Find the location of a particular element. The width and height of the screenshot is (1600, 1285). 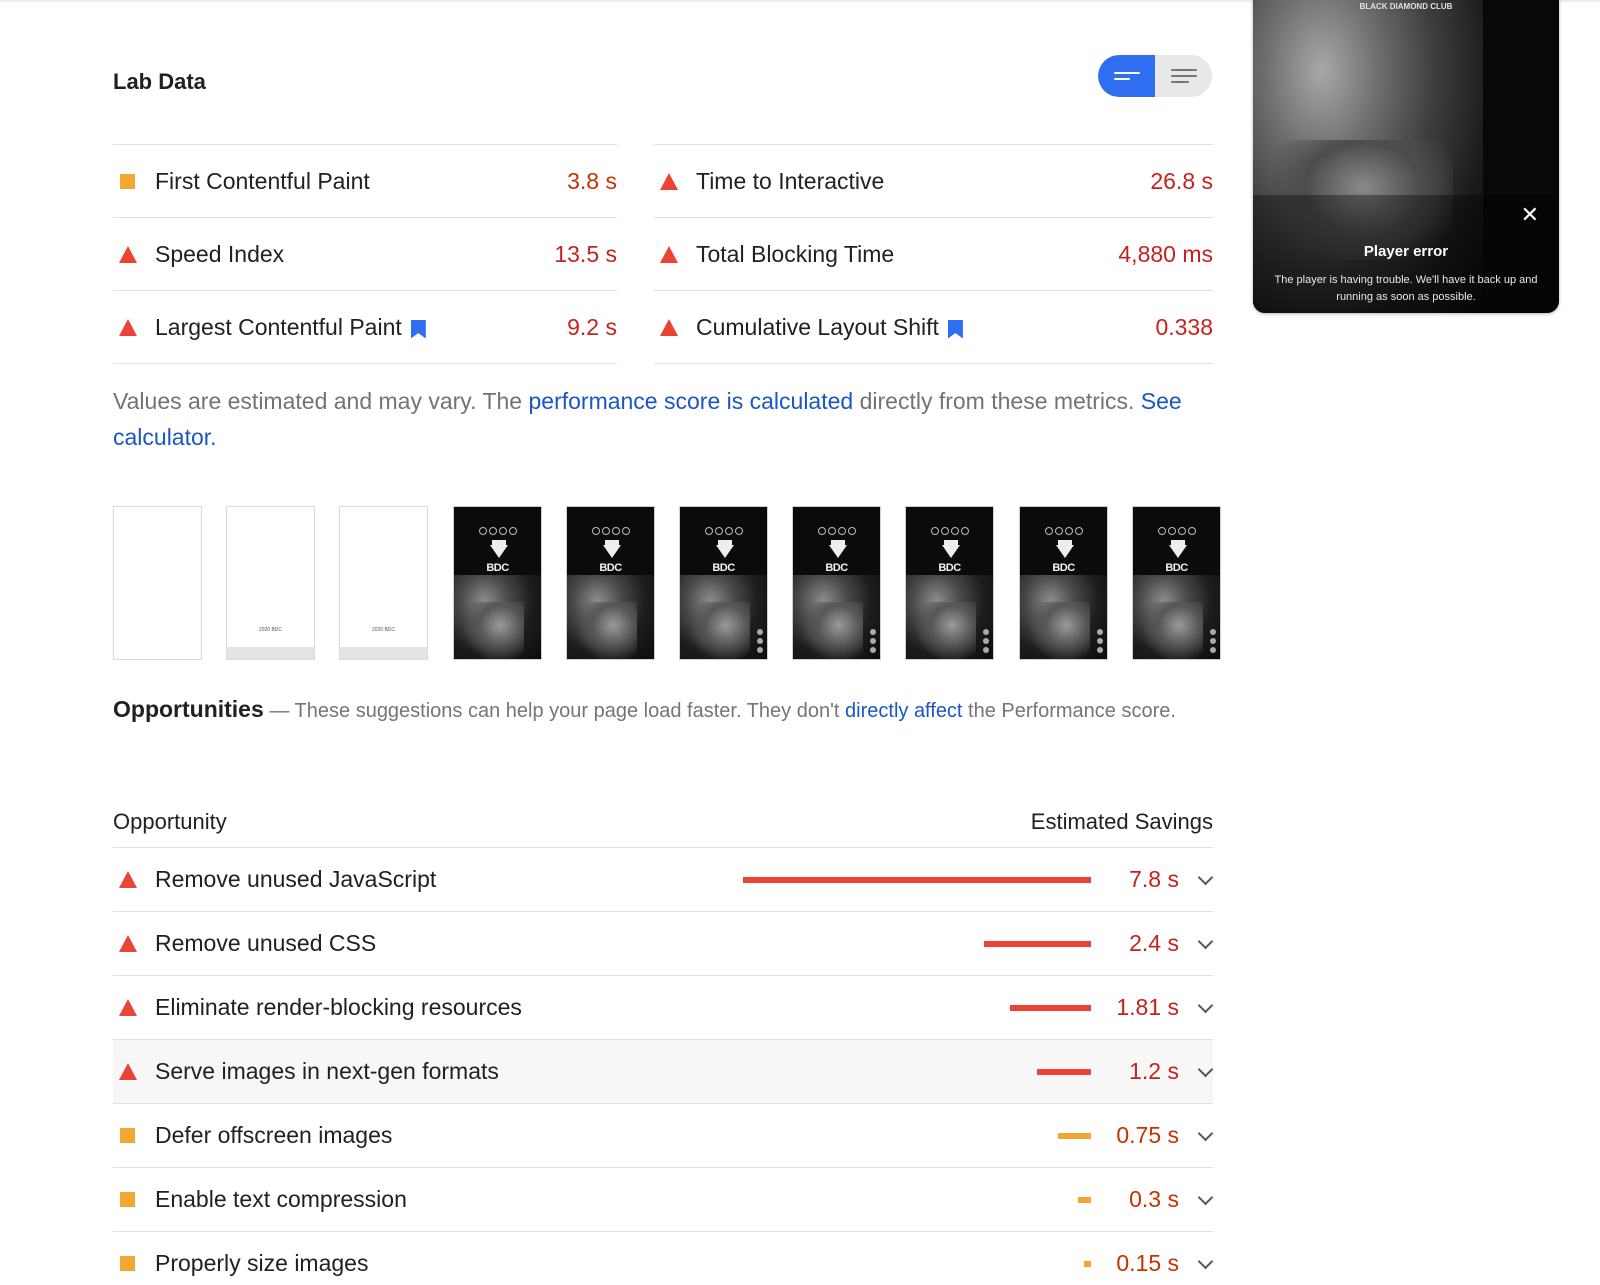

fail-triangle-icon is located at coordinates (669, 181).